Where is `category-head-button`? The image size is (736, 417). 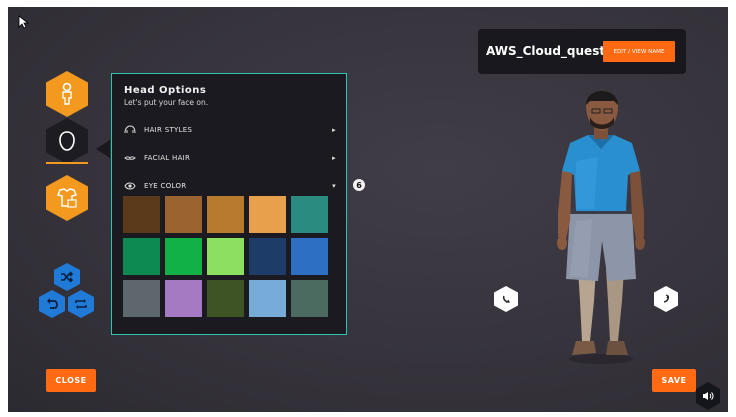 category-head-button is located at coordinates (67, 141).